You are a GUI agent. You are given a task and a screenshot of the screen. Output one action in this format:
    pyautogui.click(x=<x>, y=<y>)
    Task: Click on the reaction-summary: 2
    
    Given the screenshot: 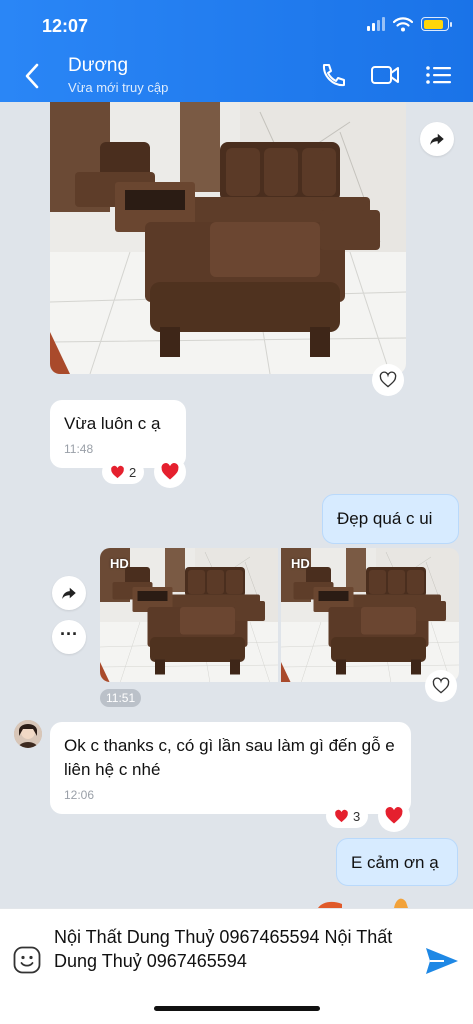 What is the action you would take?
    pyautogui.click(x=123, y=472)
    